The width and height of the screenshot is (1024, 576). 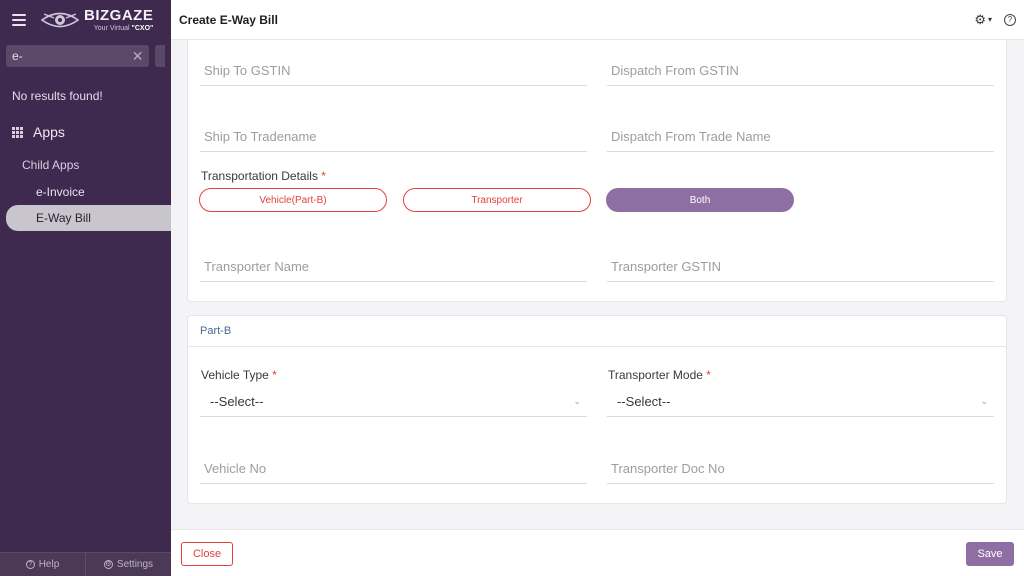 What do you see at coordinates (49, 132) in the screenshot?
I see `apps-label: Apps` at bounding box center [49, 132].